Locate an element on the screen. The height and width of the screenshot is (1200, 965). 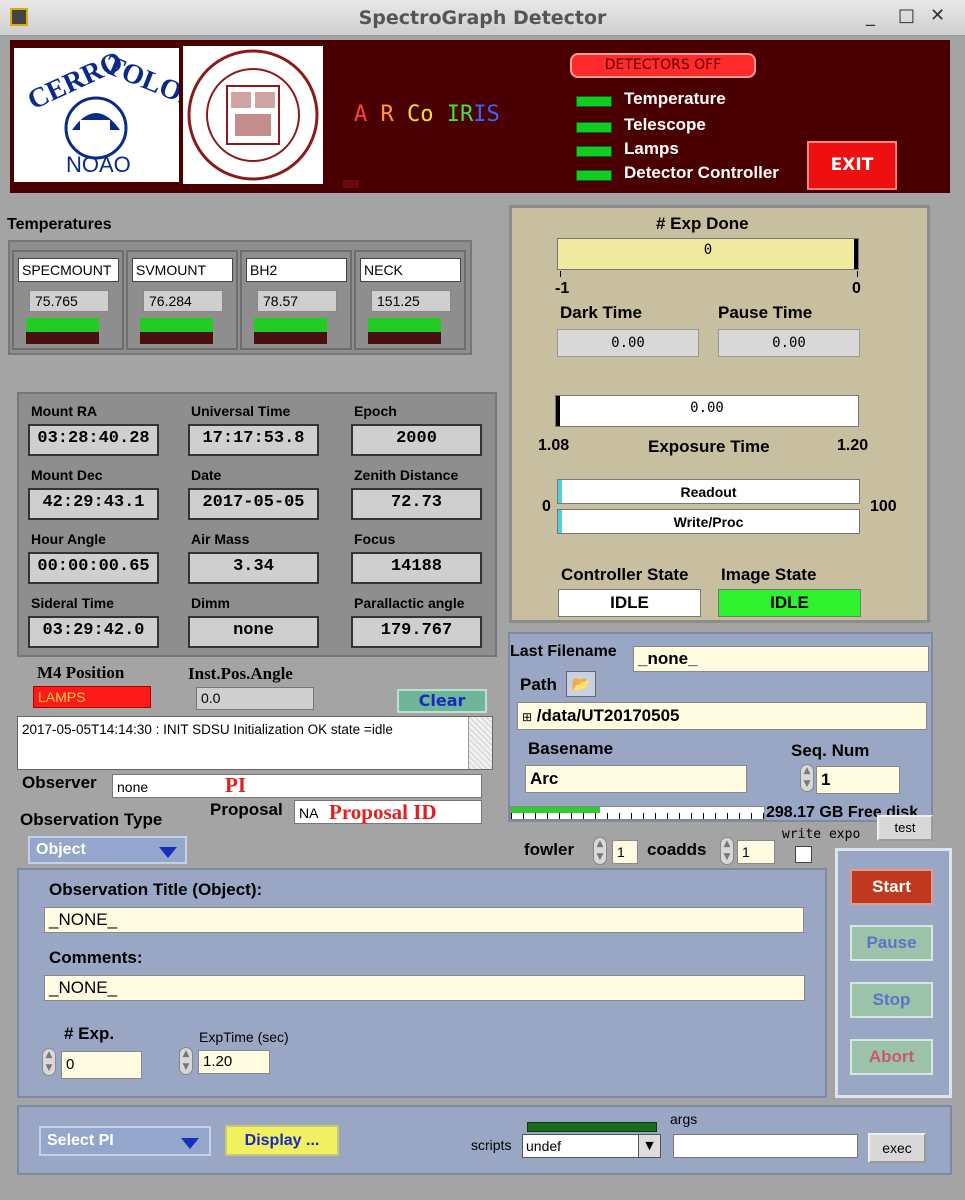
telescope-field-value: 03:28:40.28 is located at coordinates (93, 440).